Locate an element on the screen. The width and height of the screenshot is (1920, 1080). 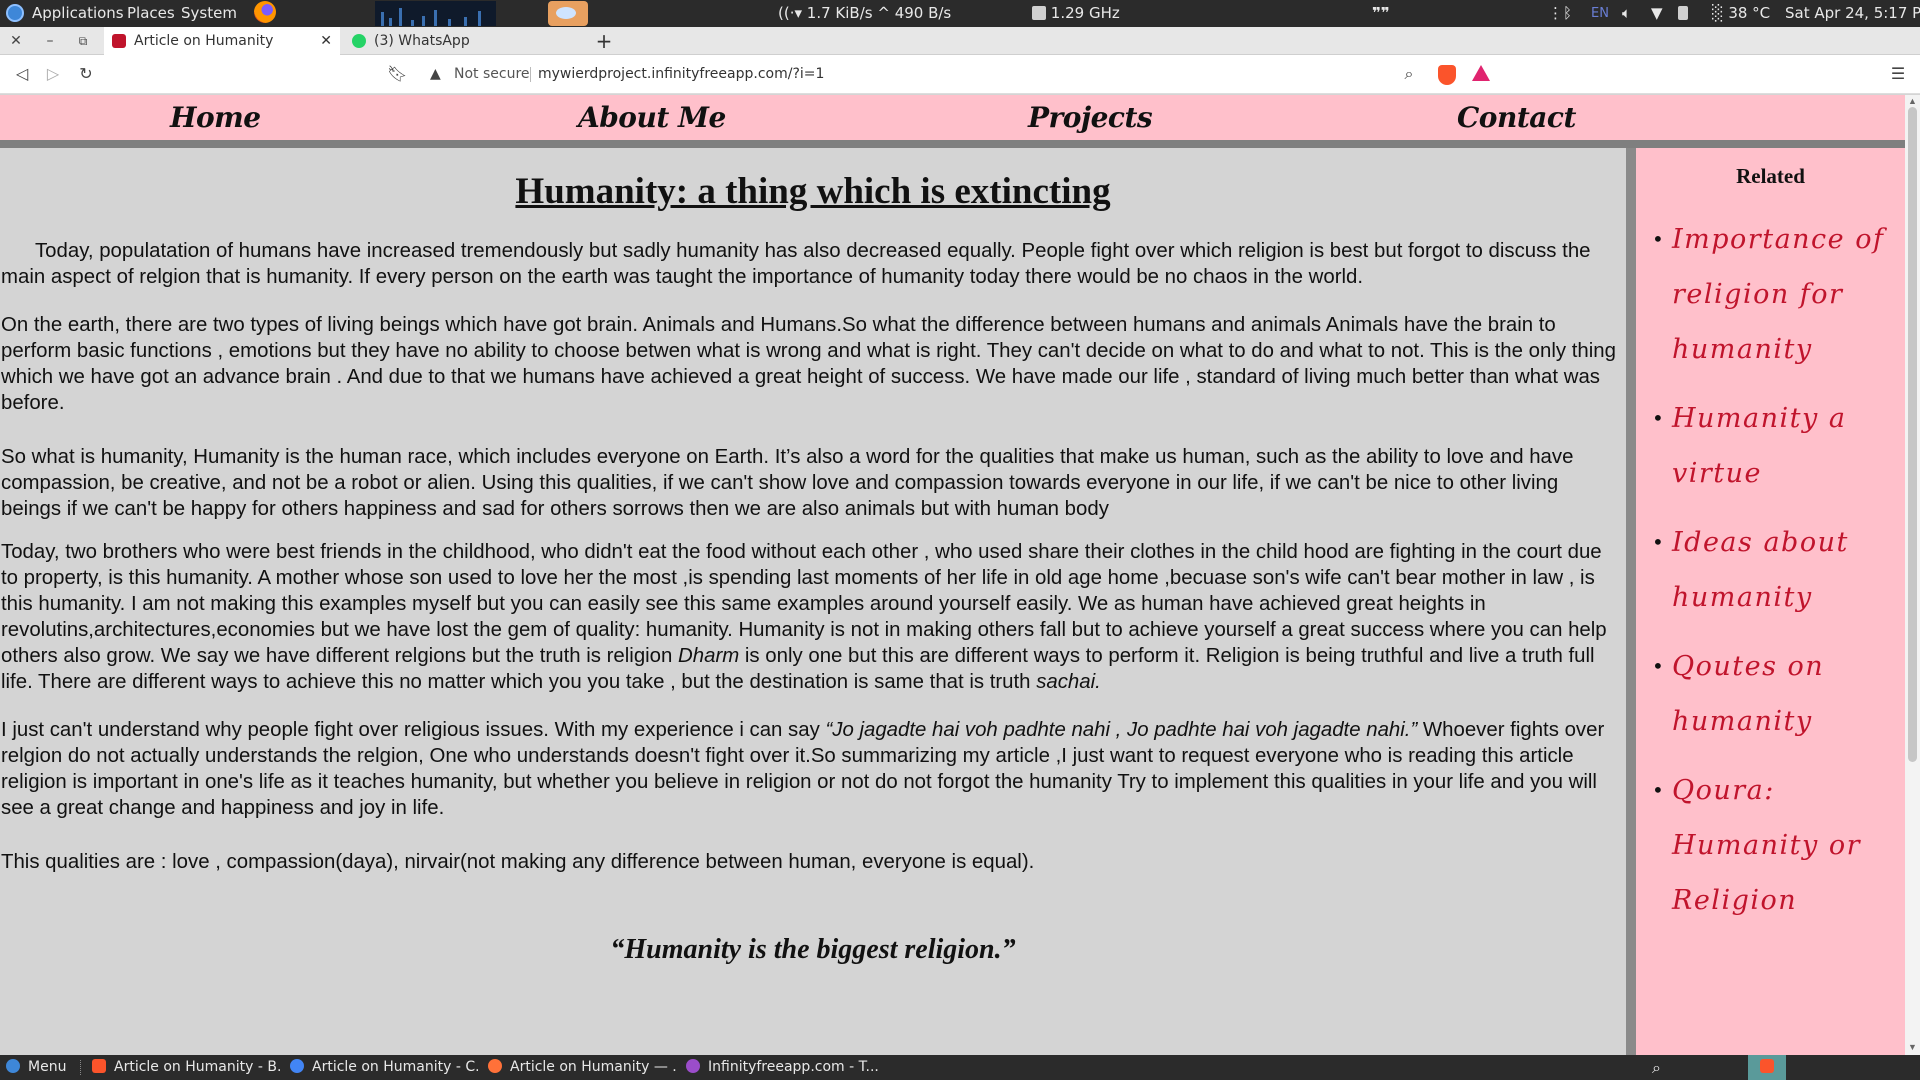
url-separator is located at coordinates (530, 74).